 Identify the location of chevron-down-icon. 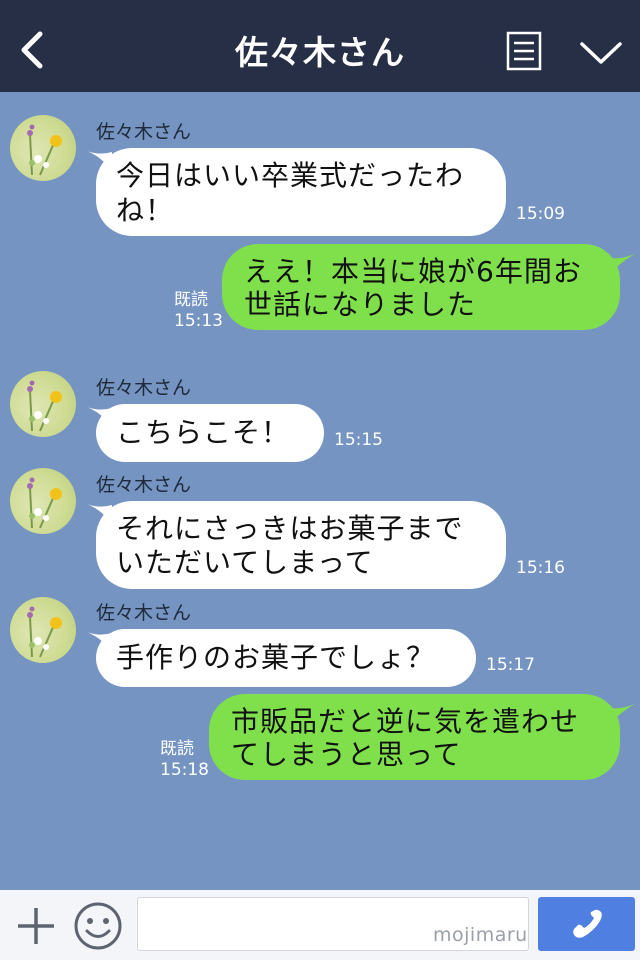
(601, 53).